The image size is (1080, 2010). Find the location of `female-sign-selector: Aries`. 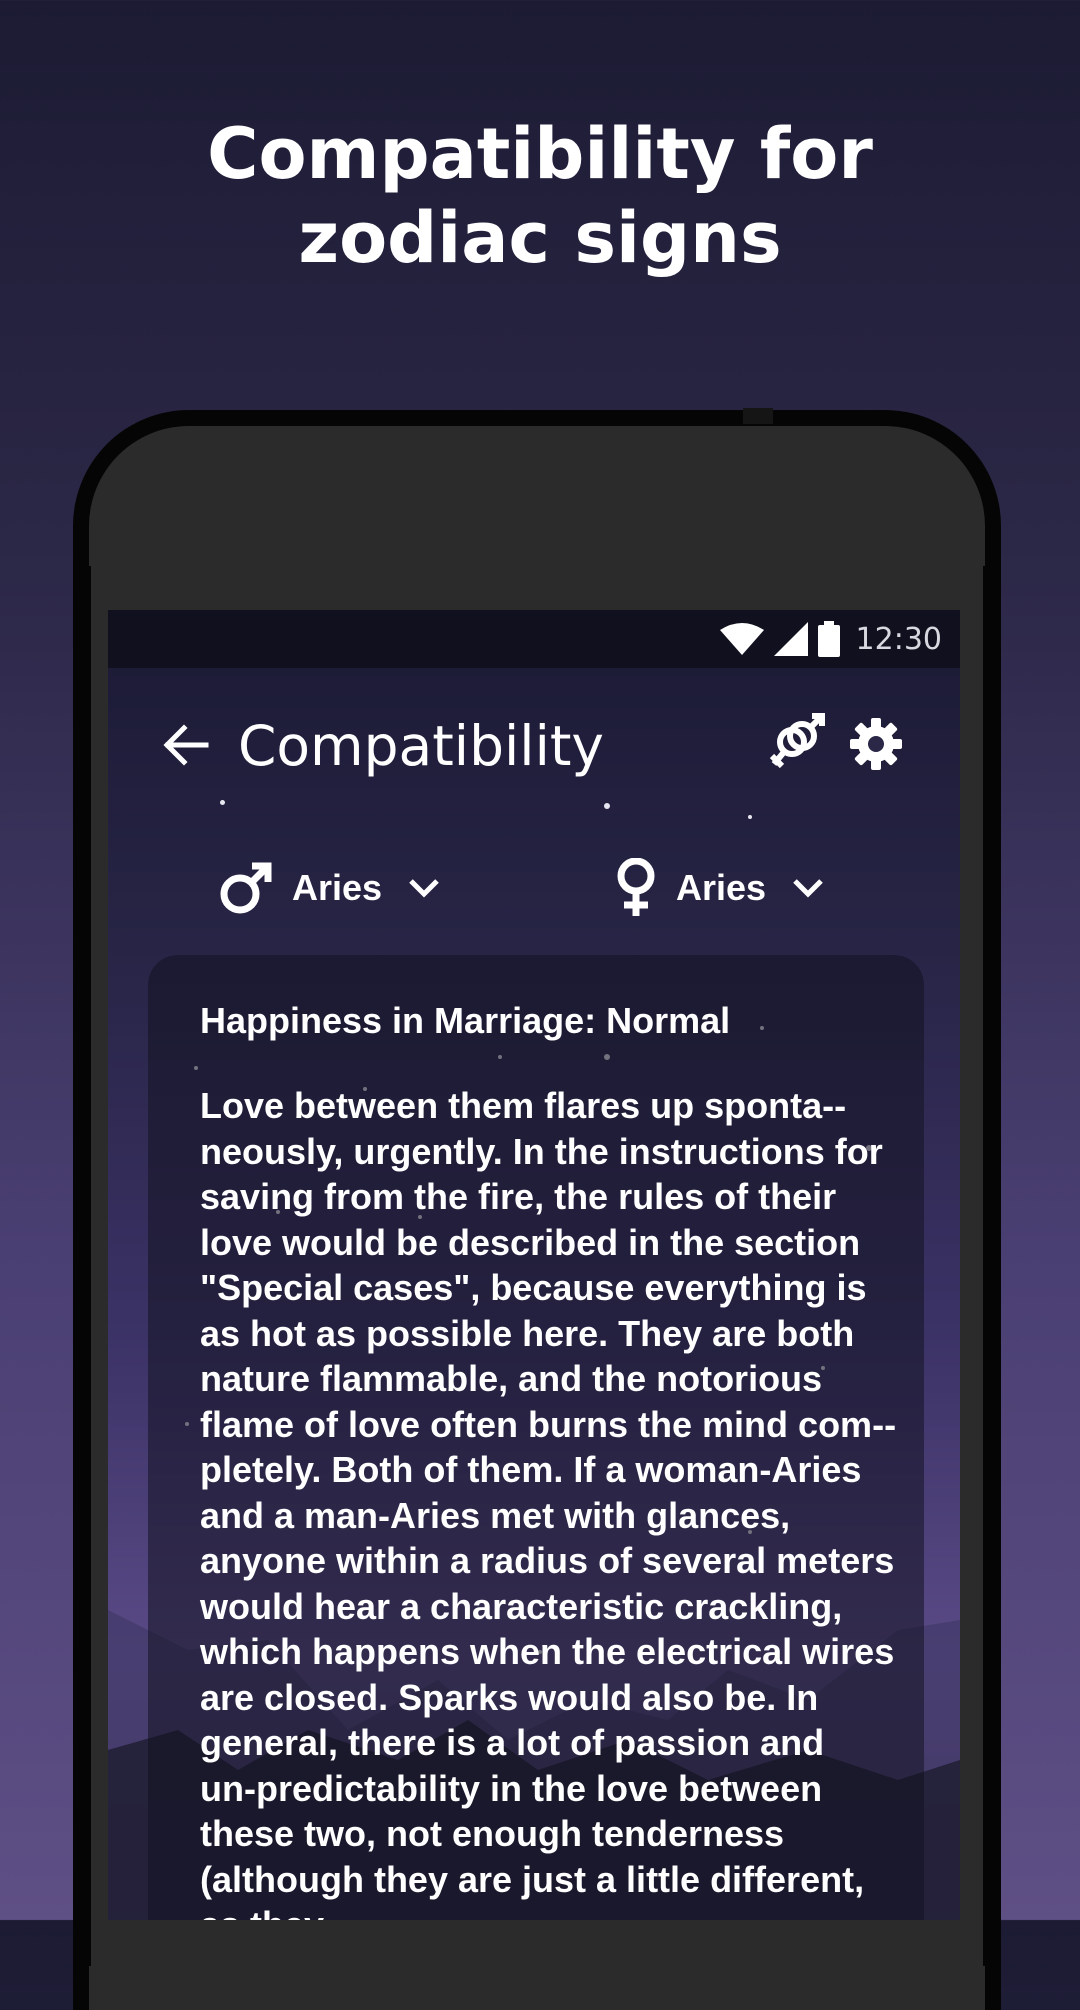

female-sign-selector: Aries is located at coordinates (719, 888).